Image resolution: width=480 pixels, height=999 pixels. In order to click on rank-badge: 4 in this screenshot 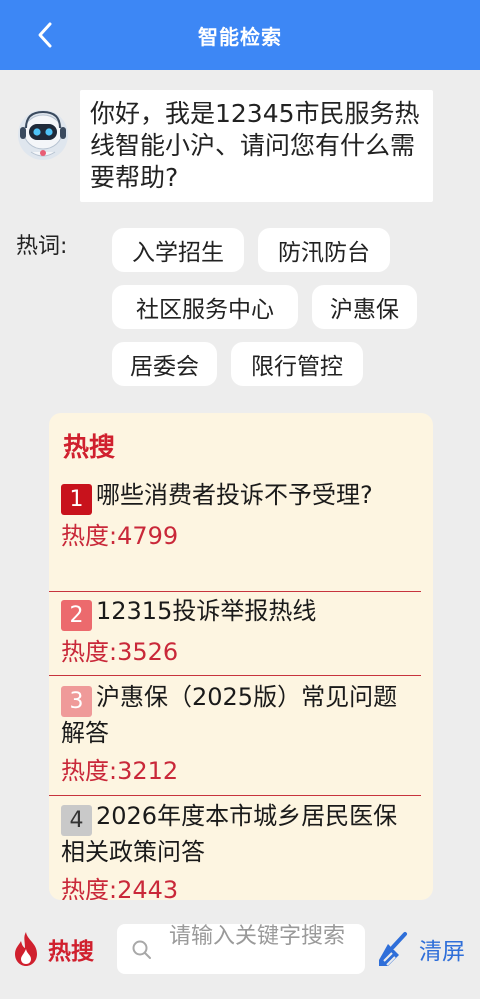, I will do `click(76, 820)`.